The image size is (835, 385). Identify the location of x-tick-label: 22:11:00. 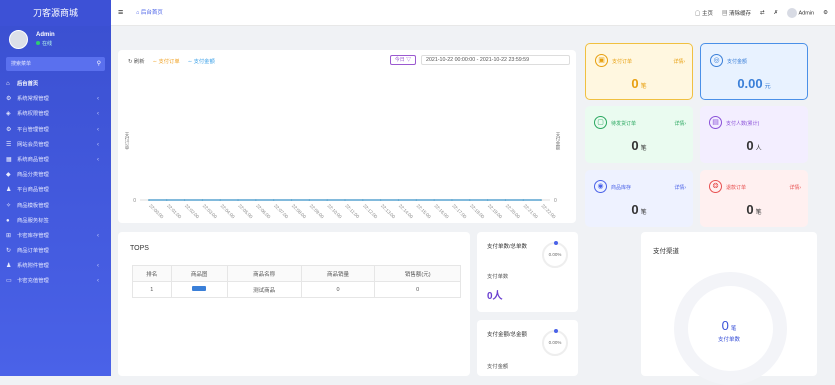
(352, 211).